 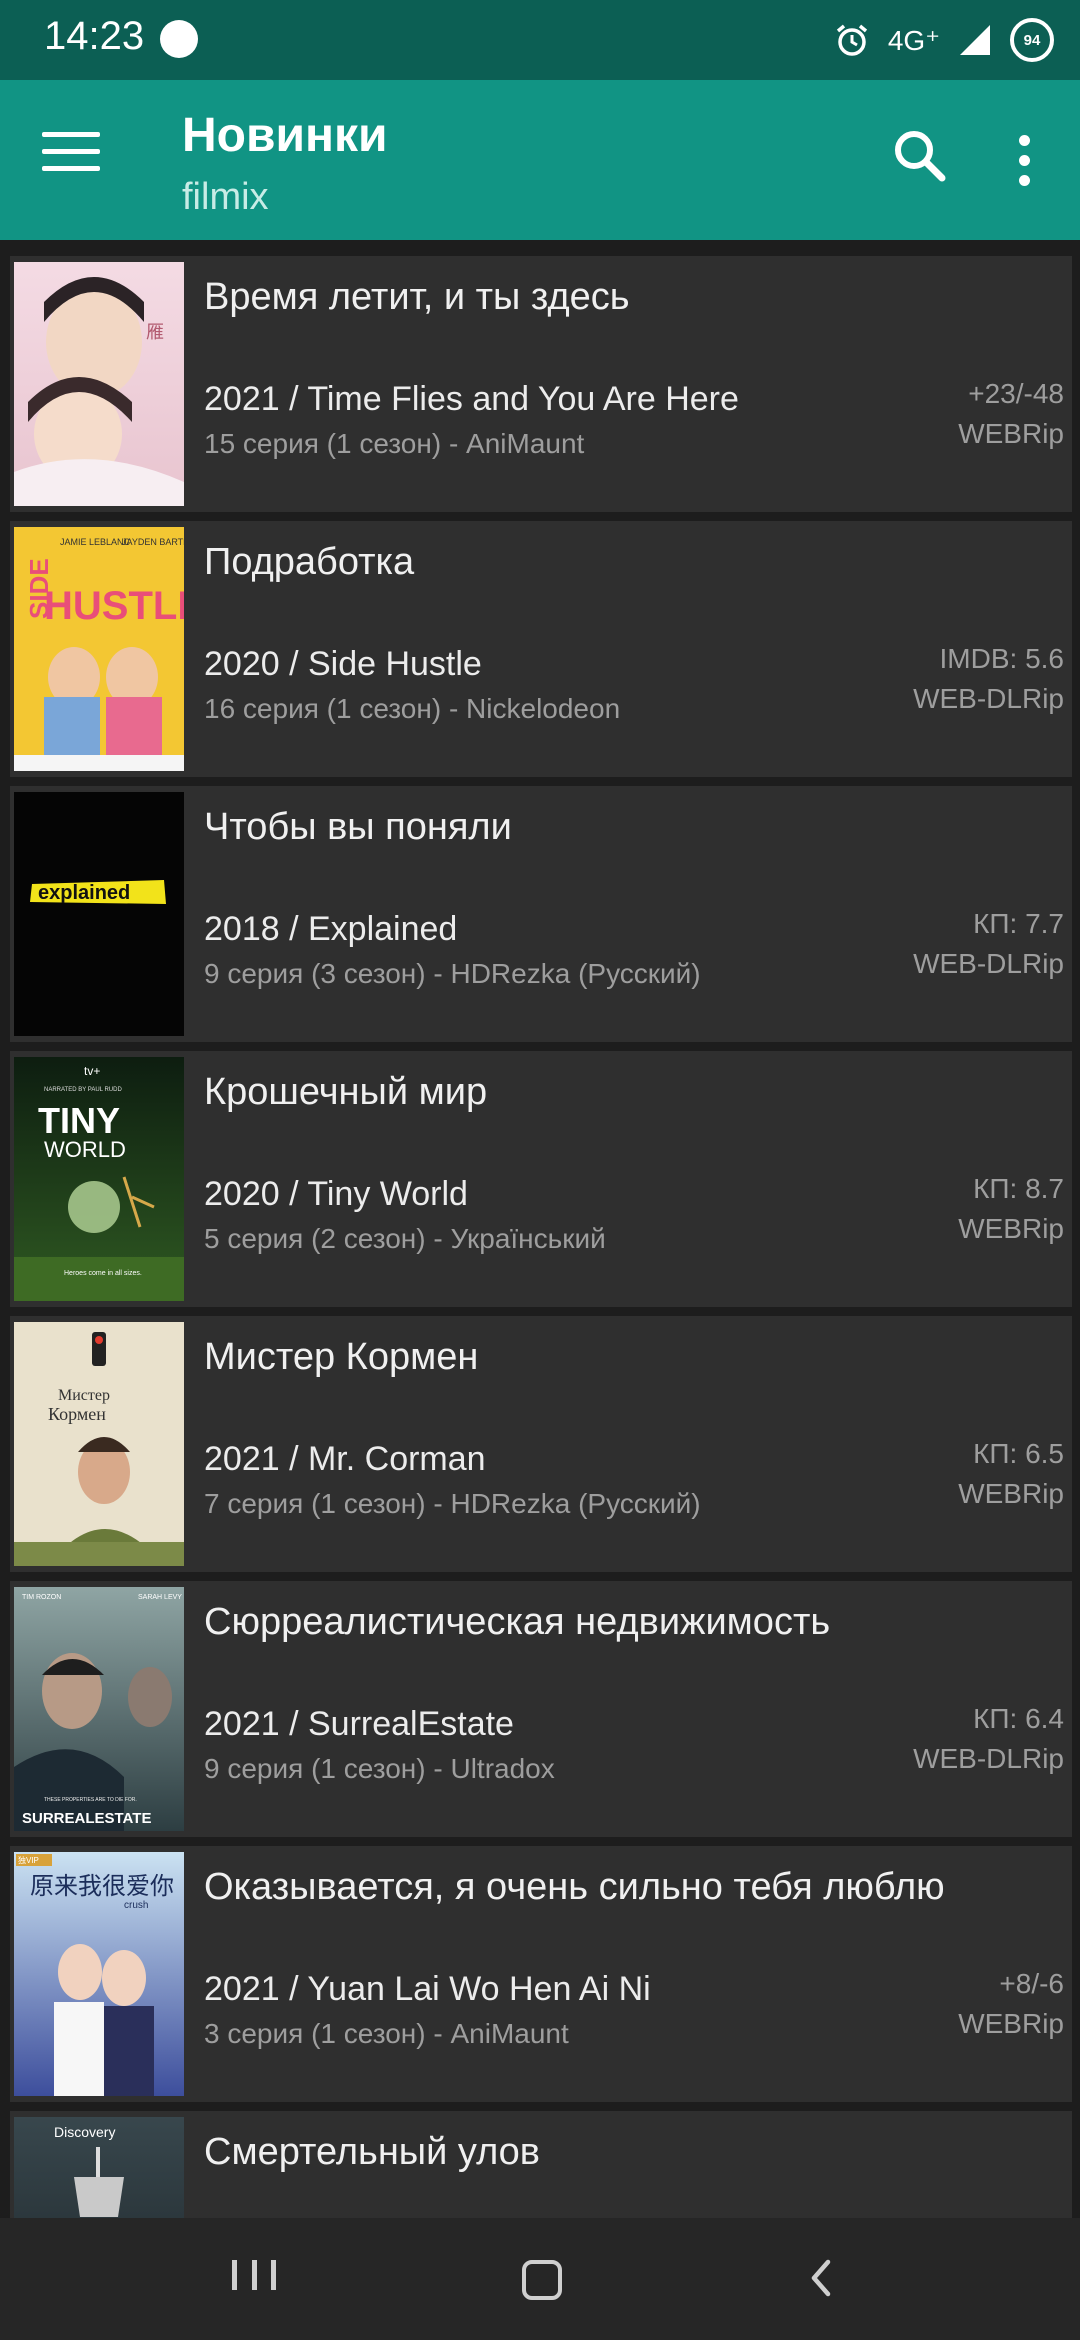 I want to click on item-rating: КП: 7.7, so click(x=1018, y=923).